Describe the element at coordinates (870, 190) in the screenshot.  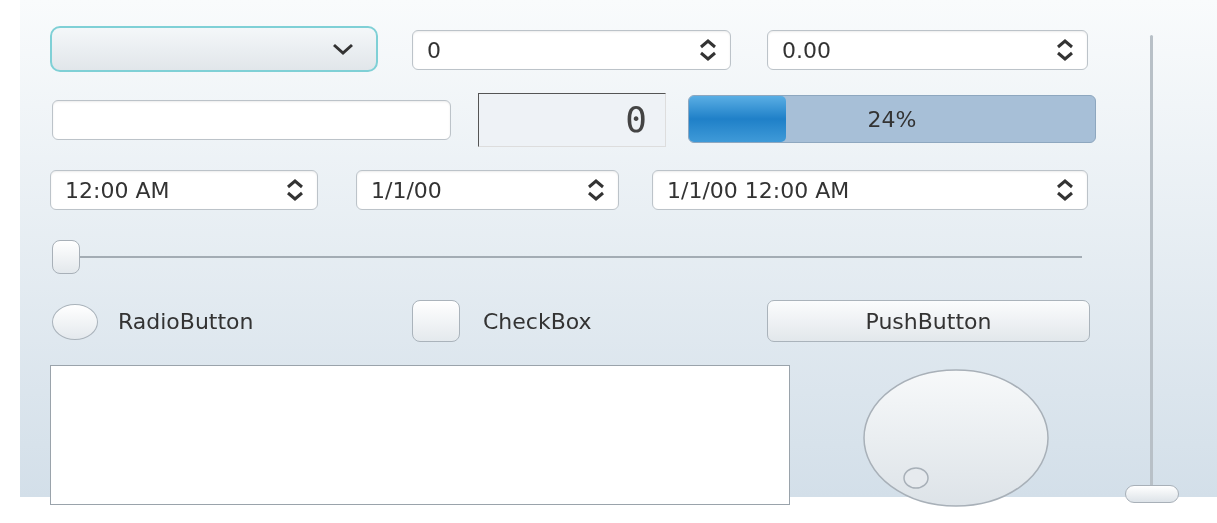
I see `date-time-field: 1/1/00 12:00 AM` at that location.